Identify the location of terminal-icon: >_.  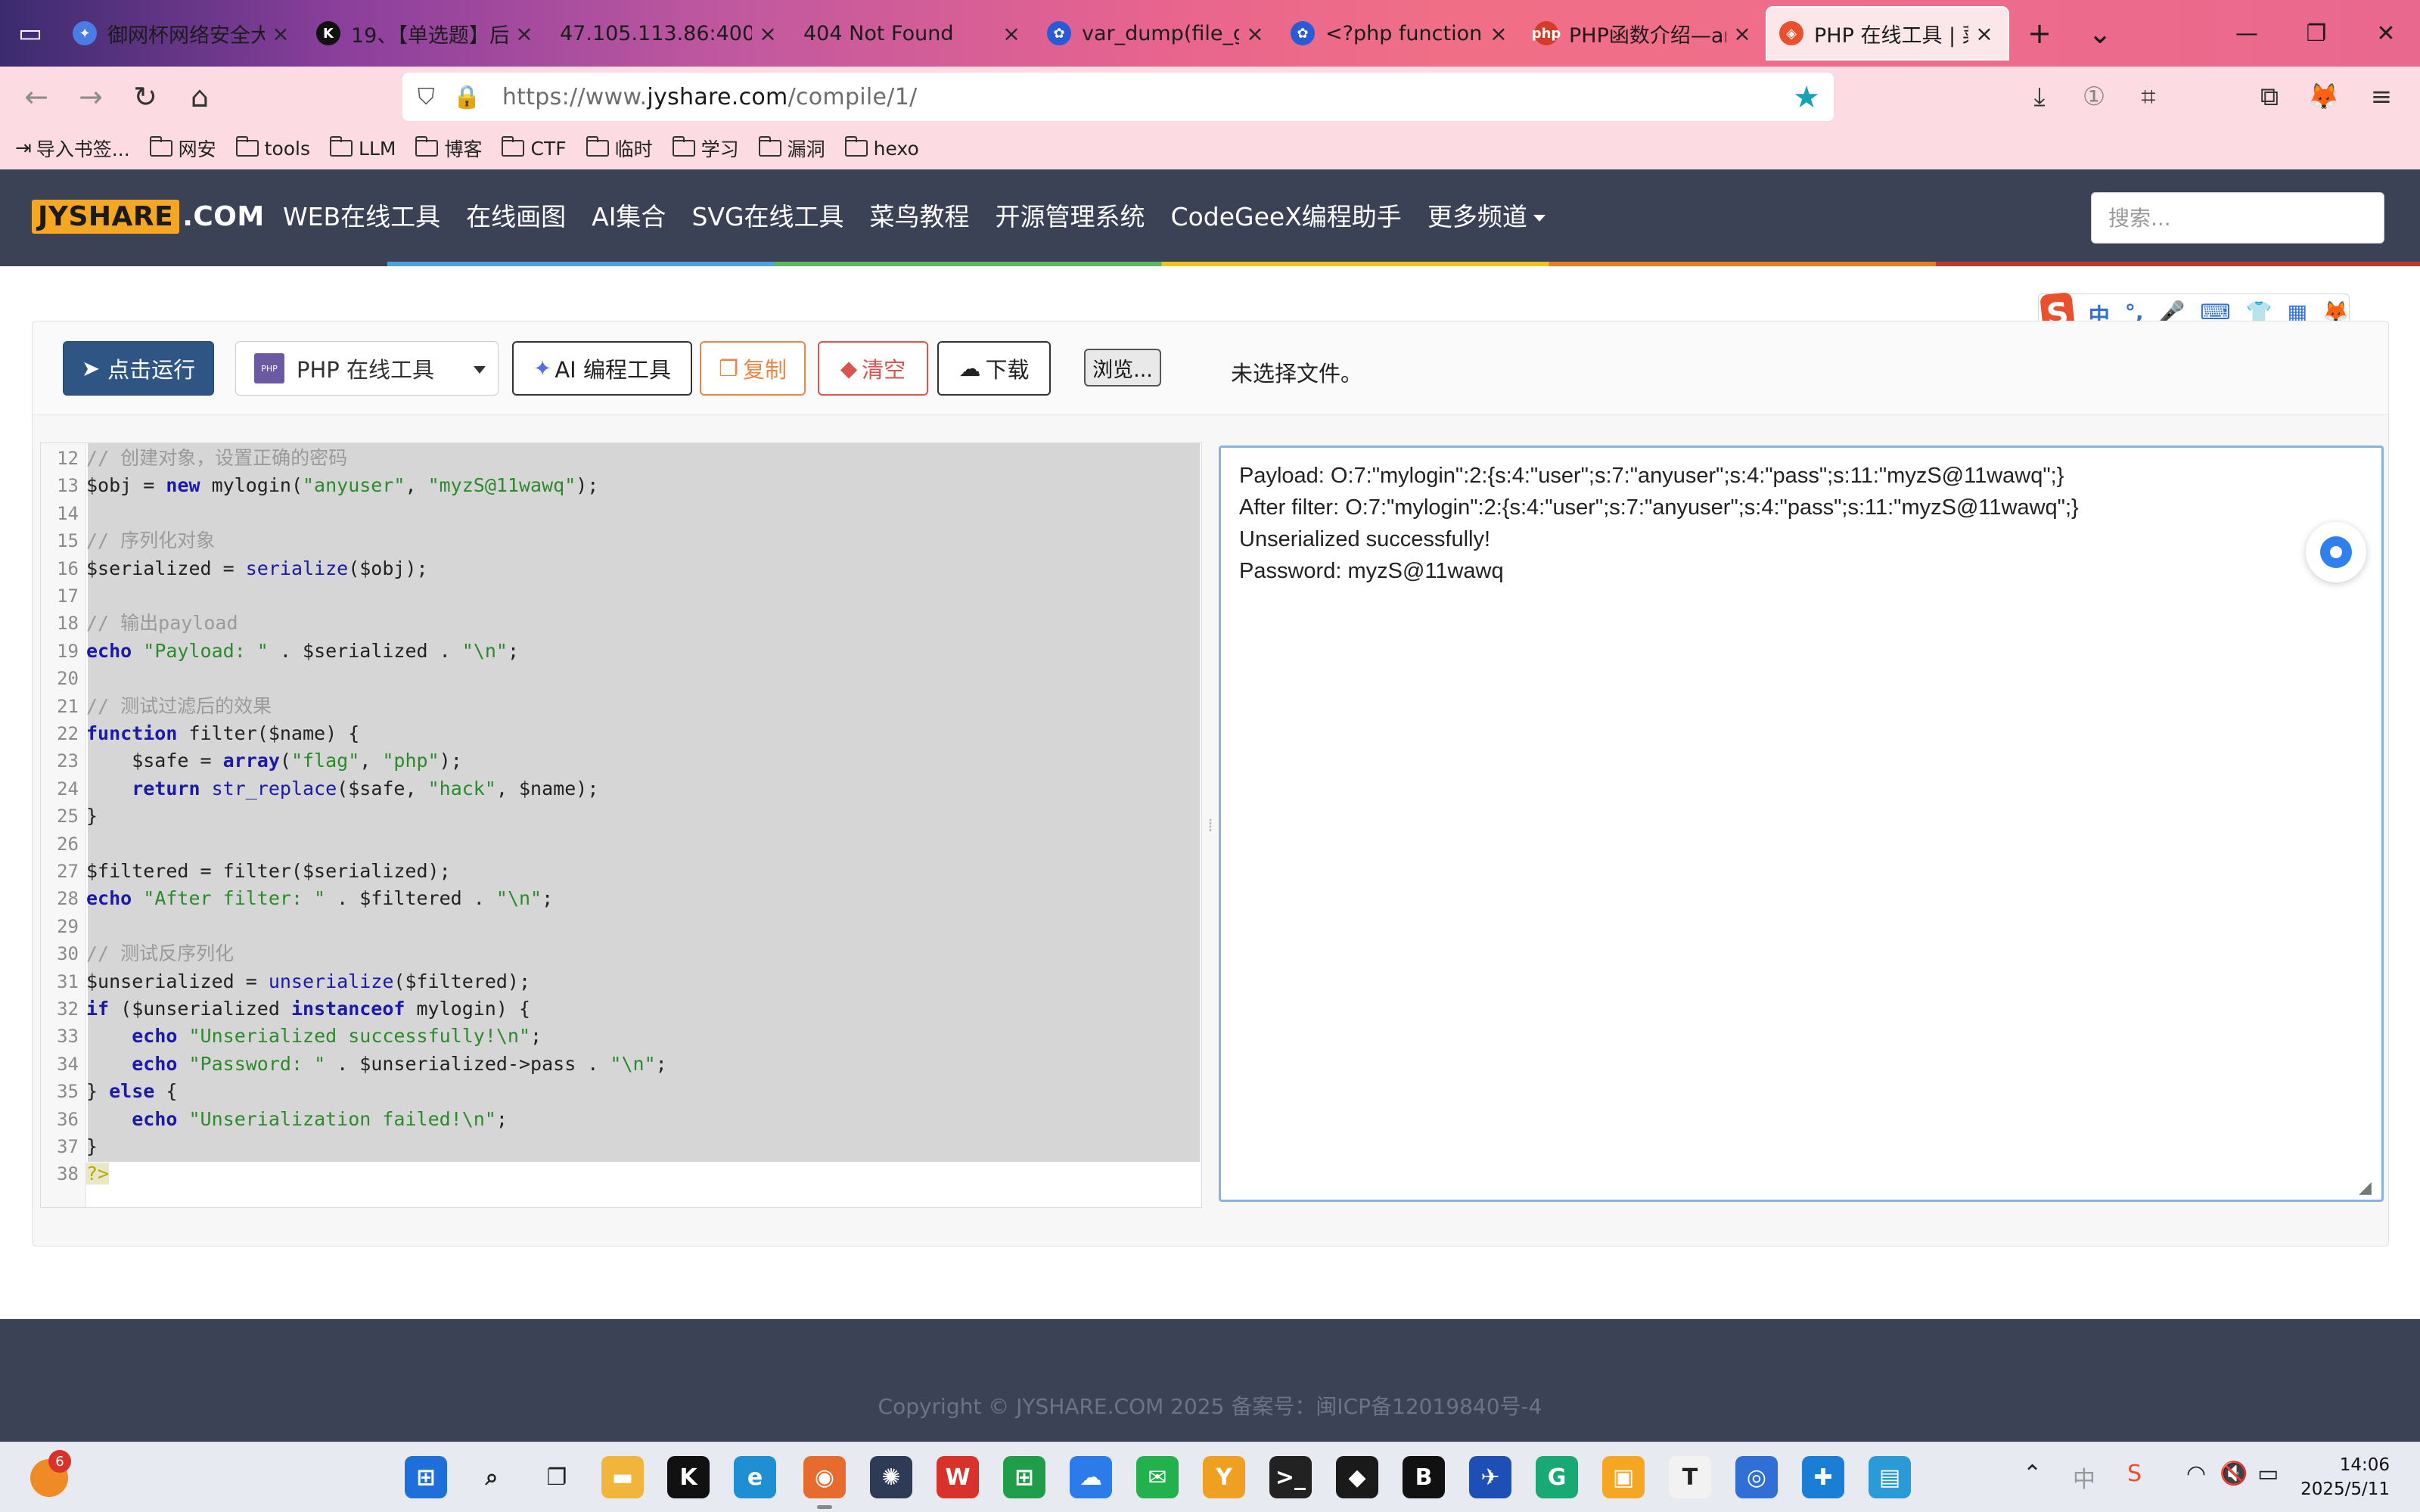
(1291, 1477).